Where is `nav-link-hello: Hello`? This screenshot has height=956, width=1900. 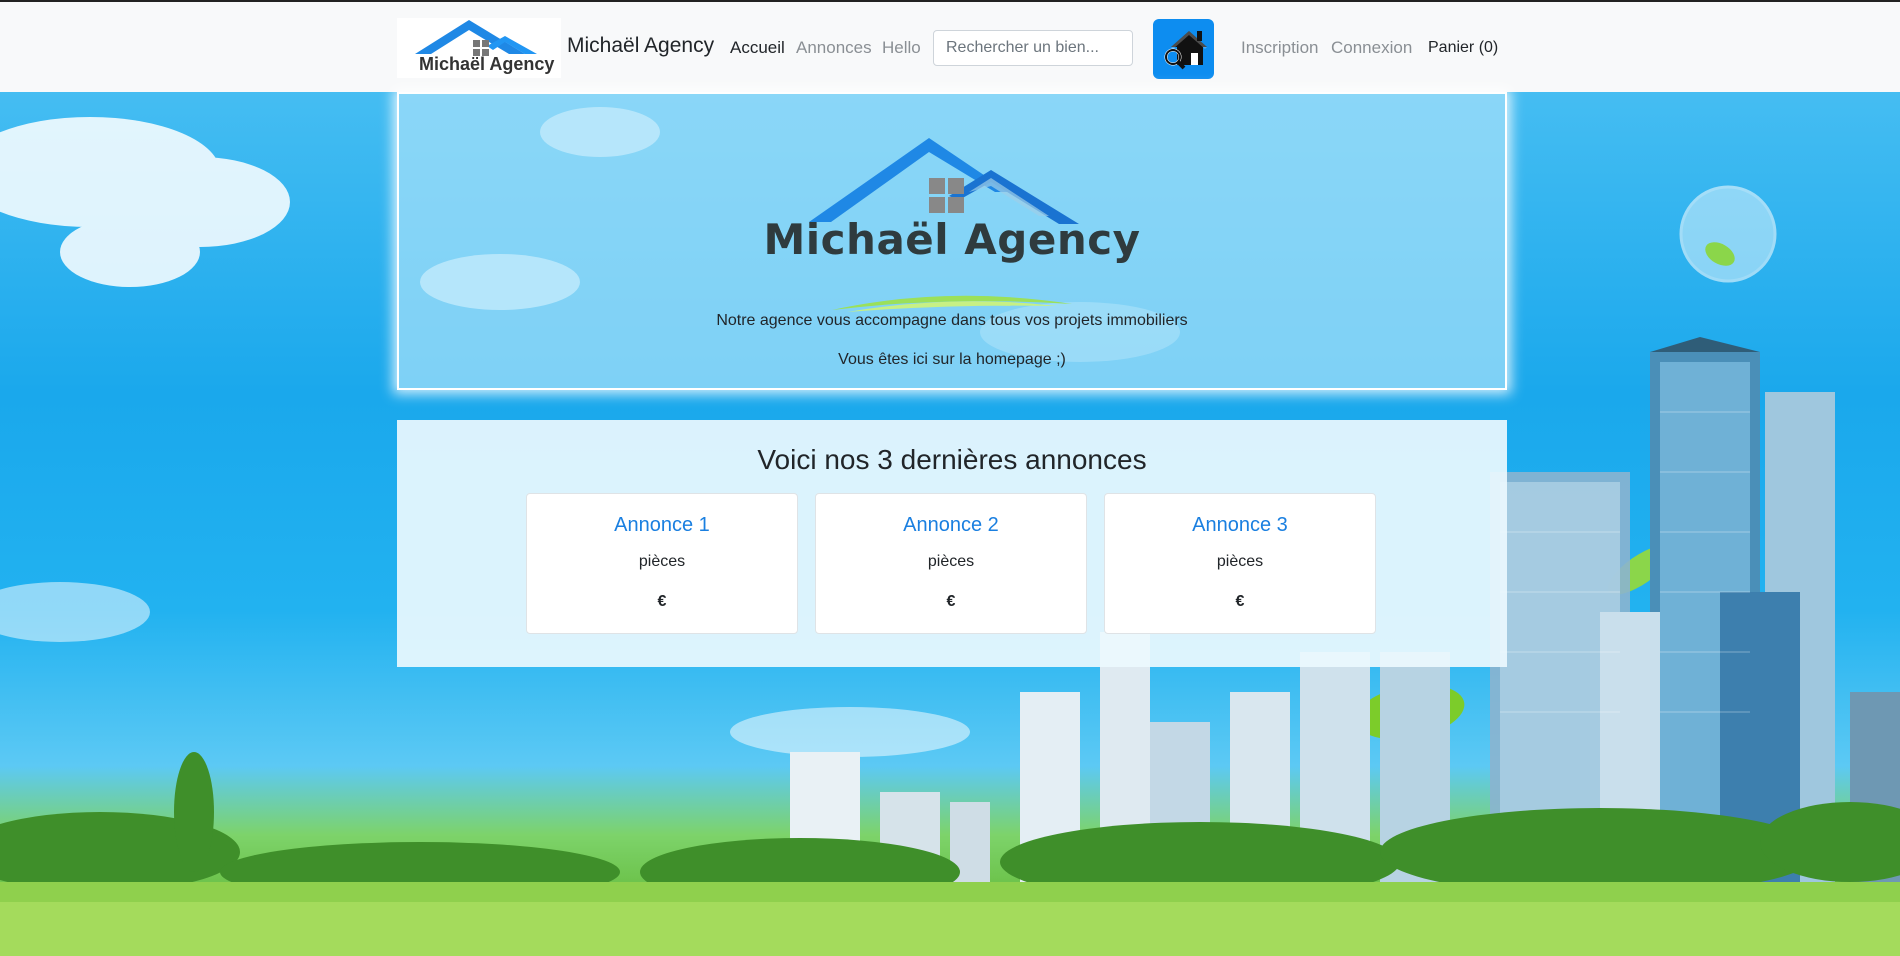
nav-link-hello: Hello is located at coordinates (901, 48).